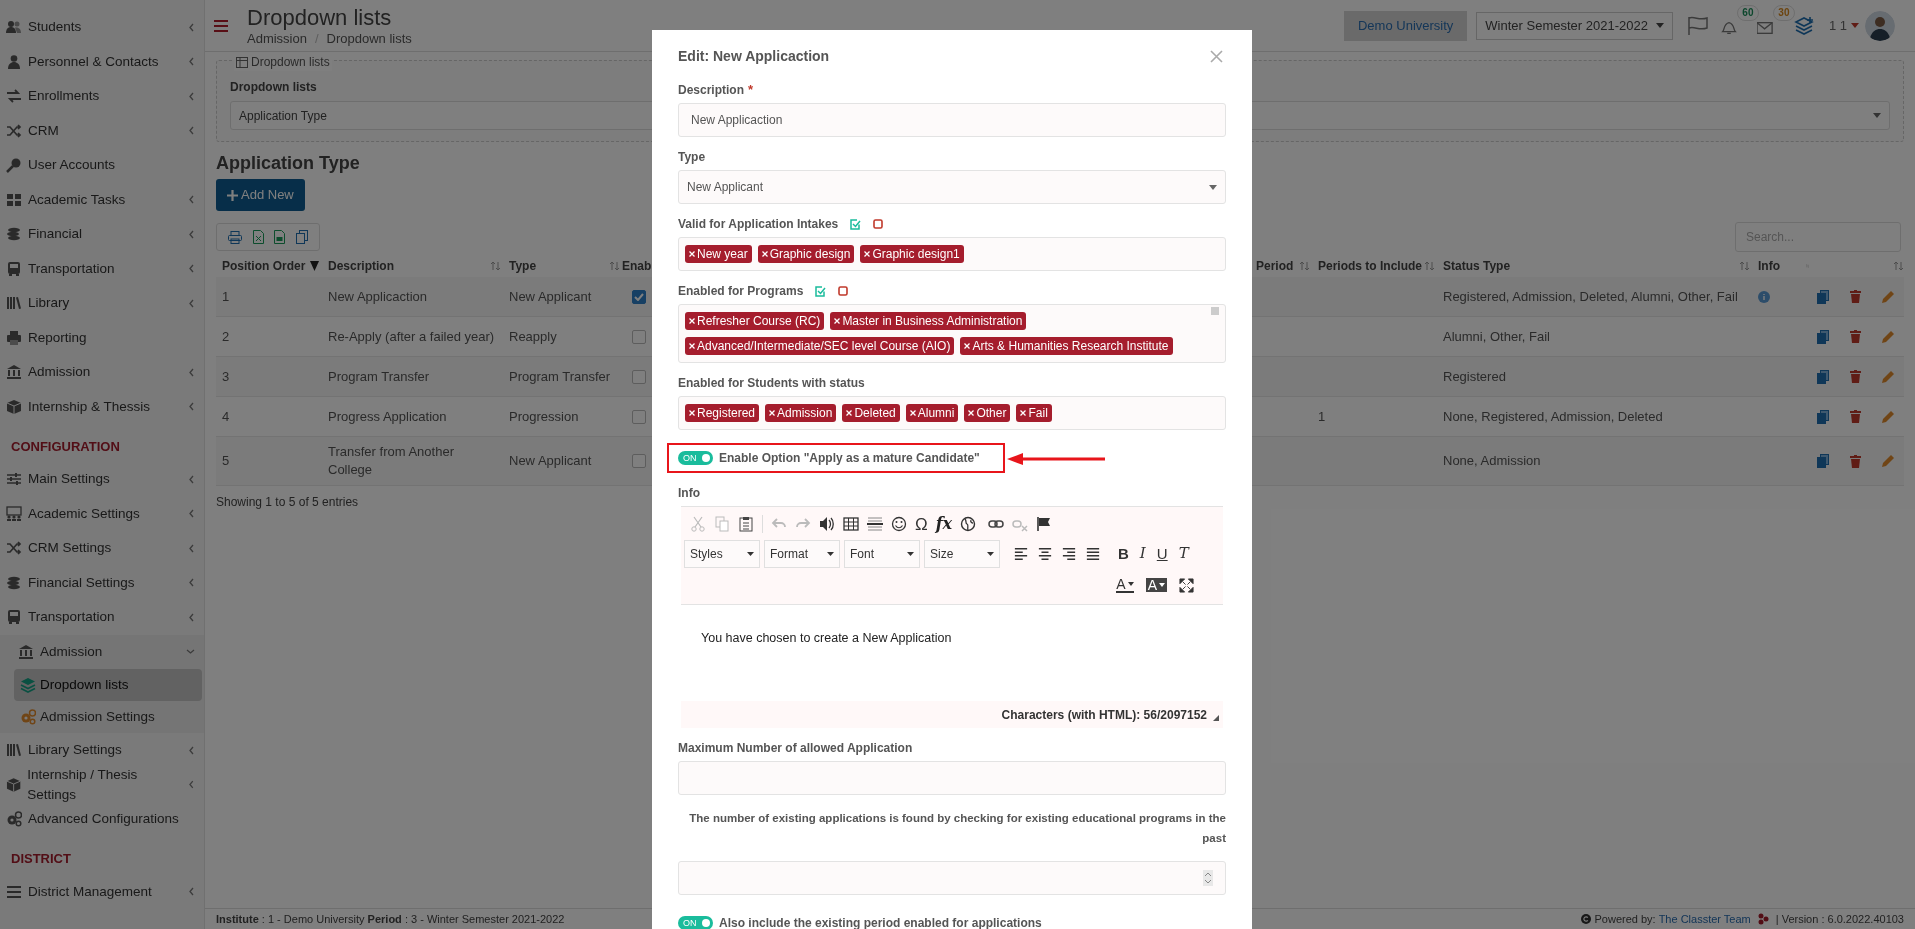 Image resolution: width=1915 pixels, height=929 pixels. What do you see at coordinates (102, 582) in the screenshot?
I see `sidebar-item: Financial Settings` at bounding box center [102, 582].